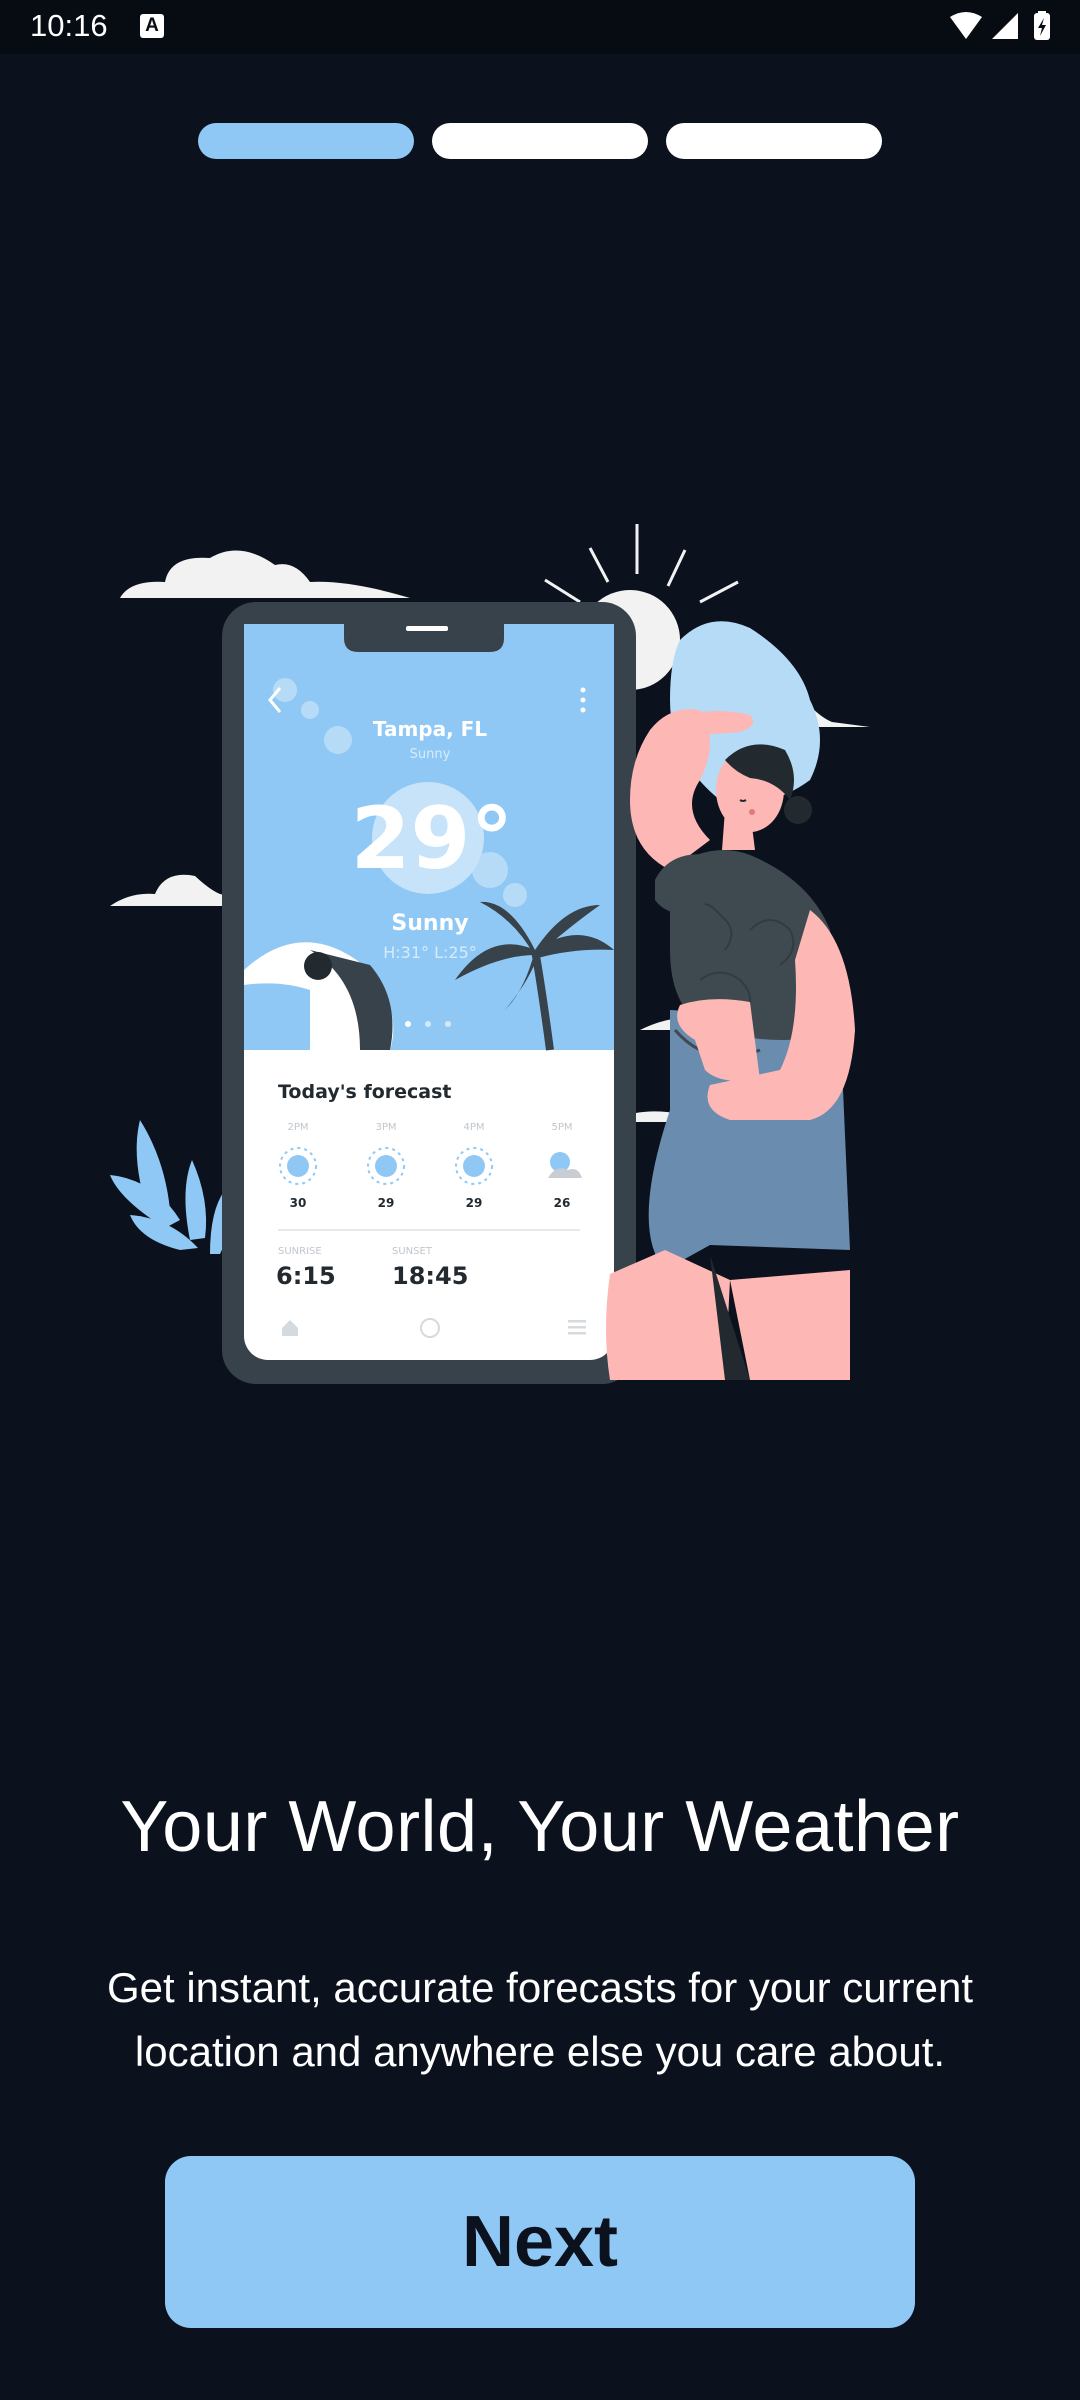  Describe the element at coordinates (429, 923) in the screenshot. I see `phone-condition: Sunny` at that location.